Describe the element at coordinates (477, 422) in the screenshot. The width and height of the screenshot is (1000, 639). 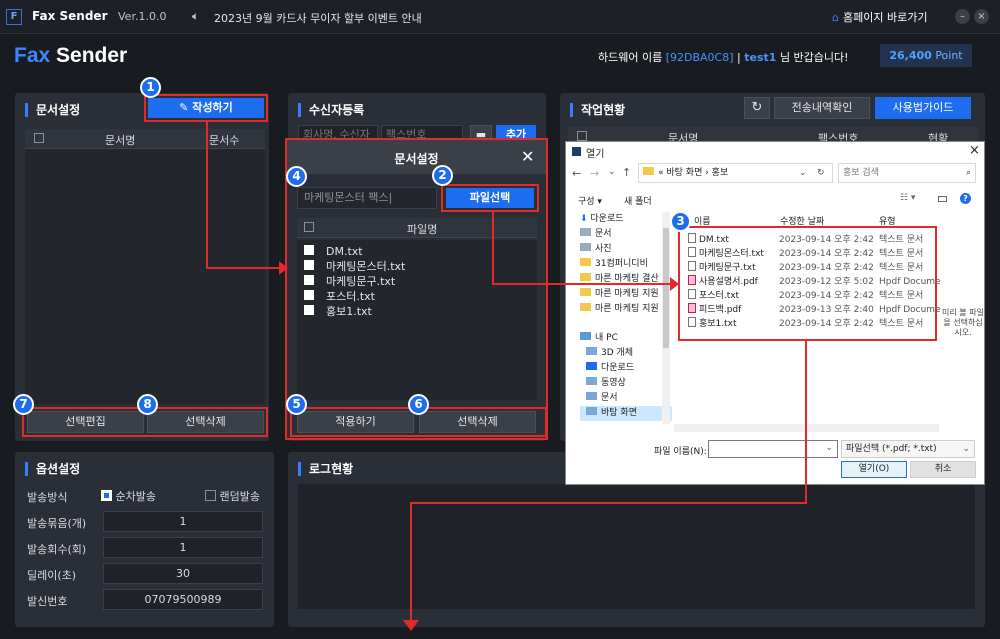
I see `delete-files-button: 선택삭제` at that location.